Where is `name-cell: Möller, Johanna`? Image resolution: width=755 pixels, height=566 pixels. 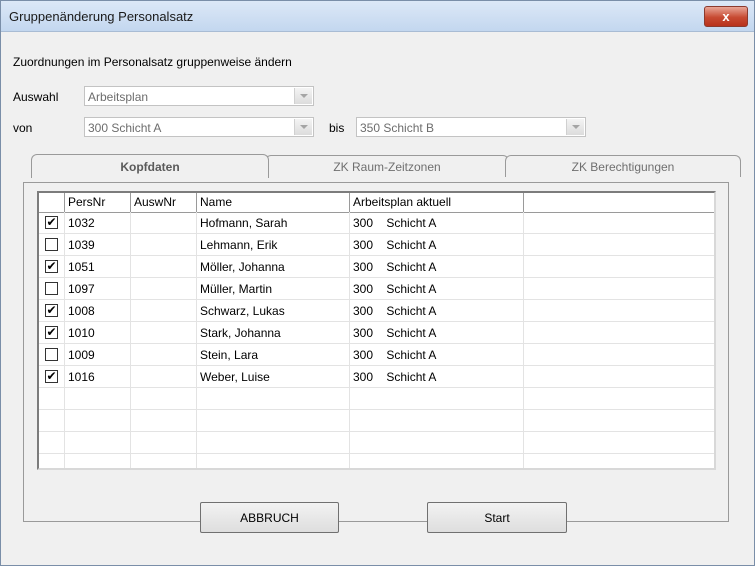 name-cell: Möller, Johanna is located at coordinates (273, 267).